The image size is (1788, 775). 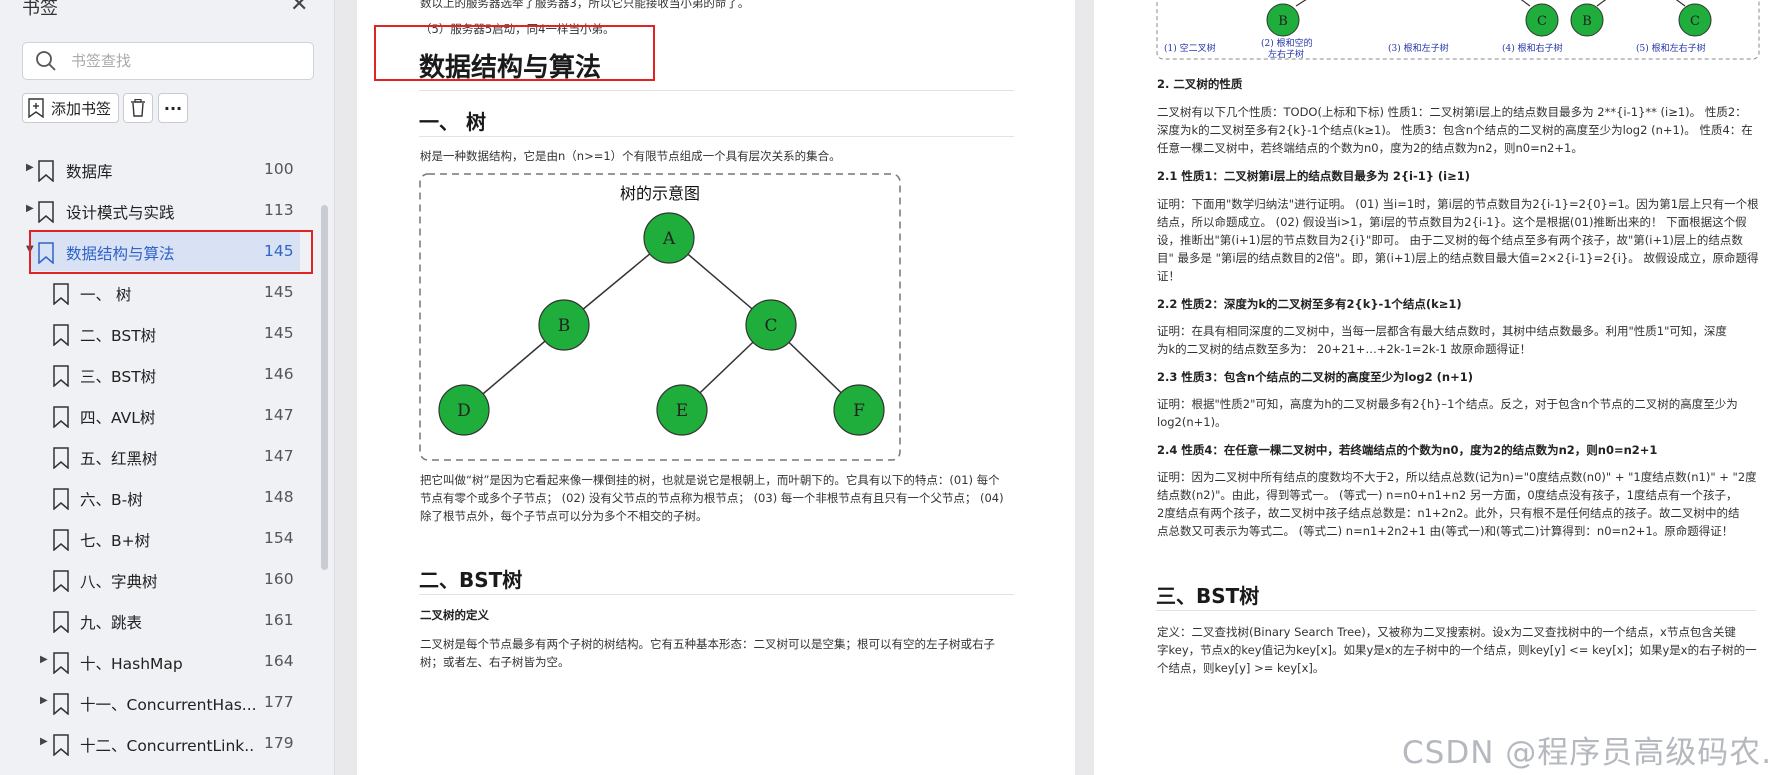 I want to click on sidebar-title: 书签, so click(x=40, y=9).